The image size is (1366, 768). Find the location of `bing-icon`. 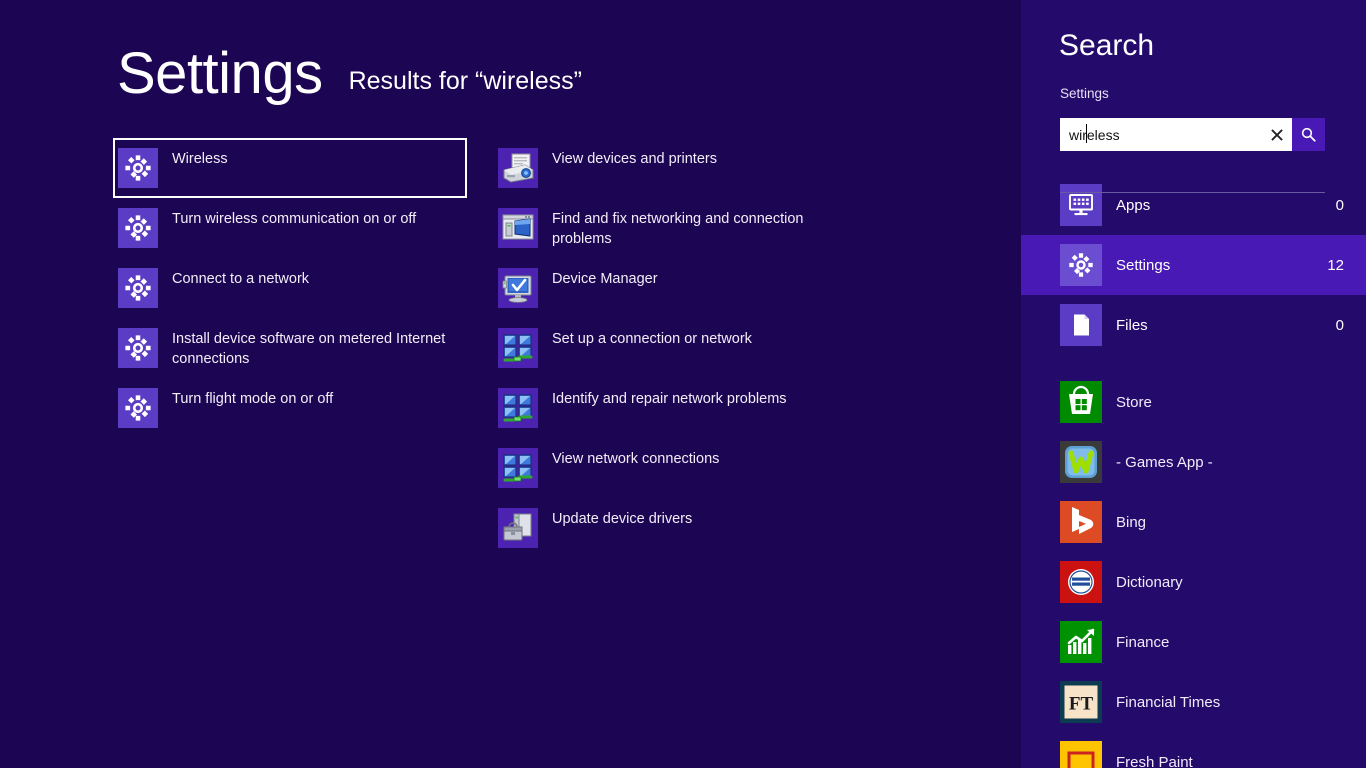

bing-icon is located at coordinates (1081, 522).